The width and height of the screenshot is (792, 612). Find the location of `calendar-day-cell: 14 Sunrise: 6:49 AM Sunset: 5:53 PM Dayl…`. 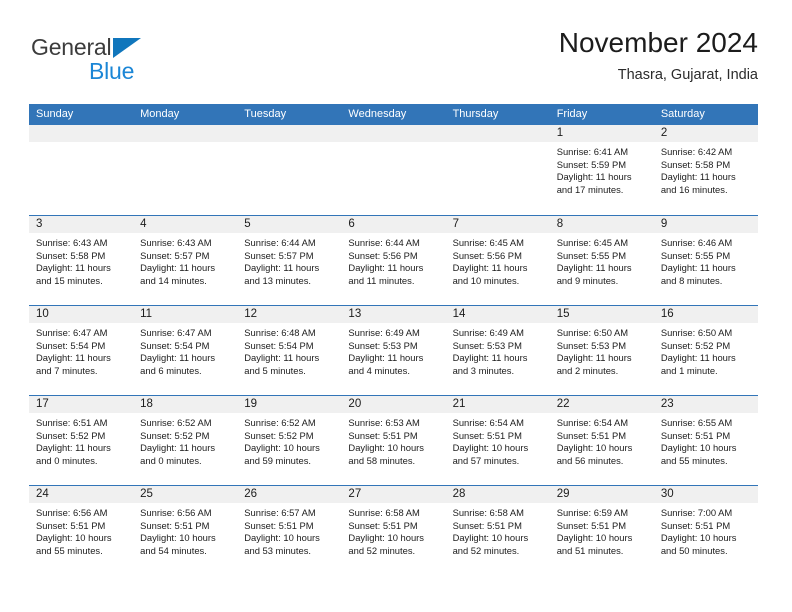

calendar-day-cell: 14 Sunrise: 6:49 AM Sunset: 5:53 PM Dayl… is located at coordinates (497, 350).